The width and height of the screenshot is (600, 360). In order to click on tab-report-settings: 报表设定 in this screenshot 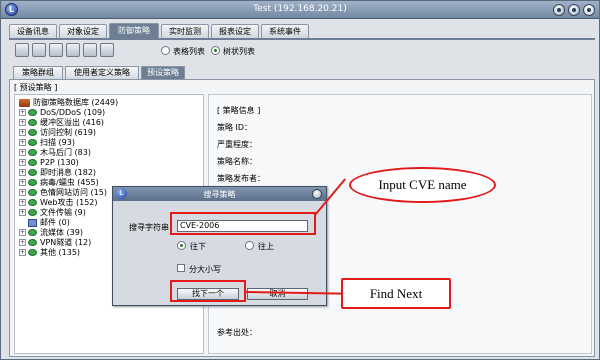, I will do `click(235, 31)`.